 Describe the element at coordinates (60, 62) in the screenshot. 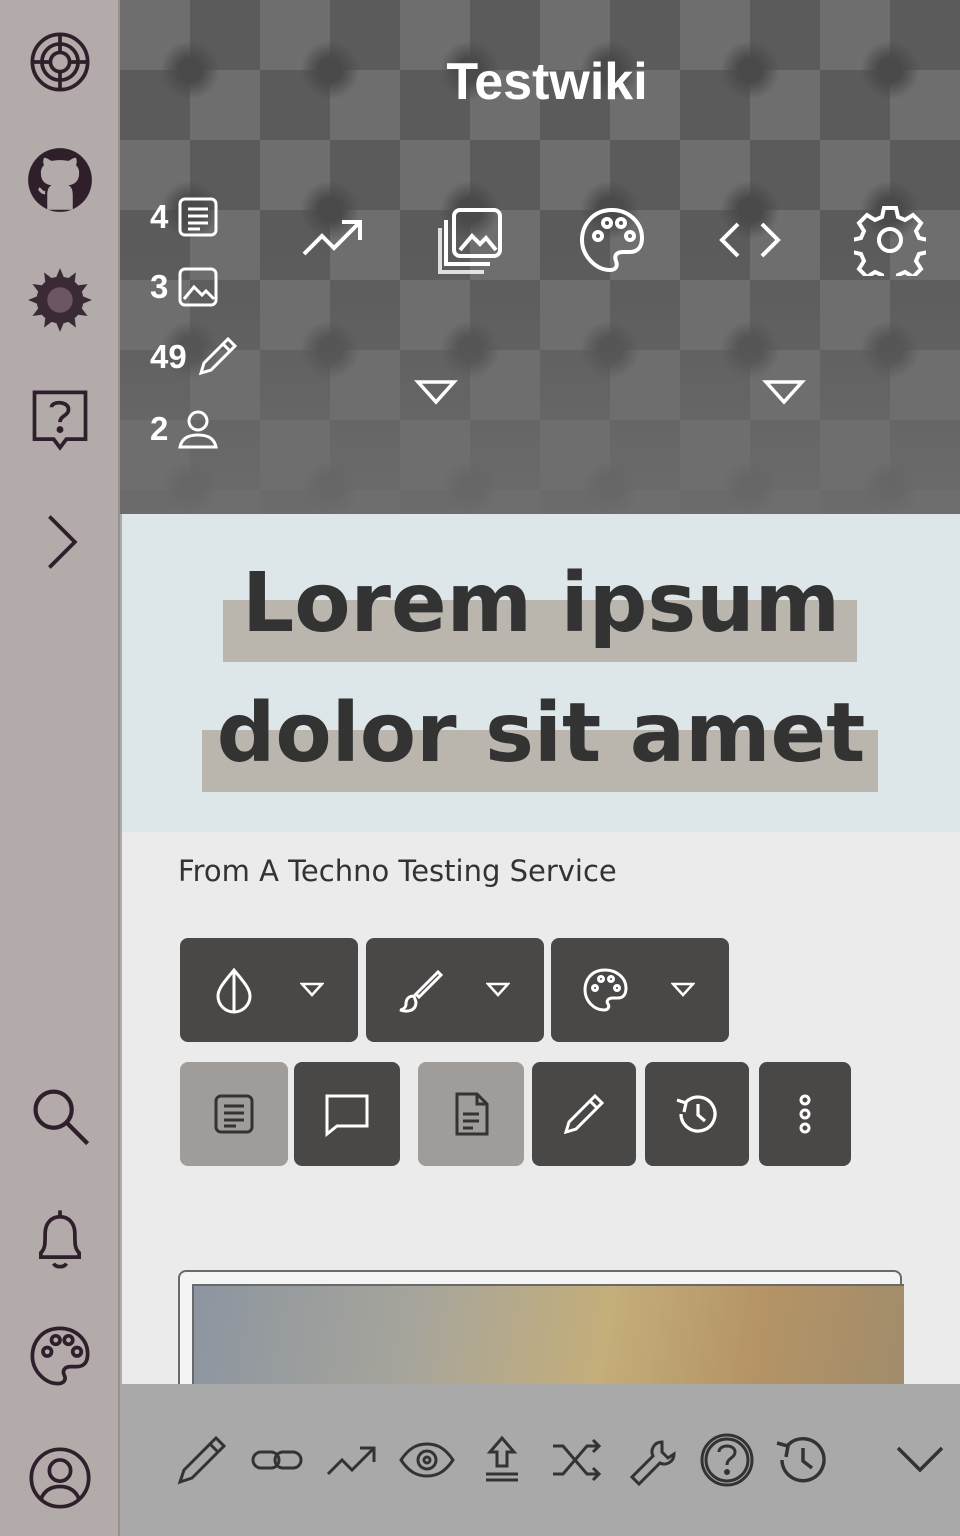

I see `lifebuoy-icon` at that location.